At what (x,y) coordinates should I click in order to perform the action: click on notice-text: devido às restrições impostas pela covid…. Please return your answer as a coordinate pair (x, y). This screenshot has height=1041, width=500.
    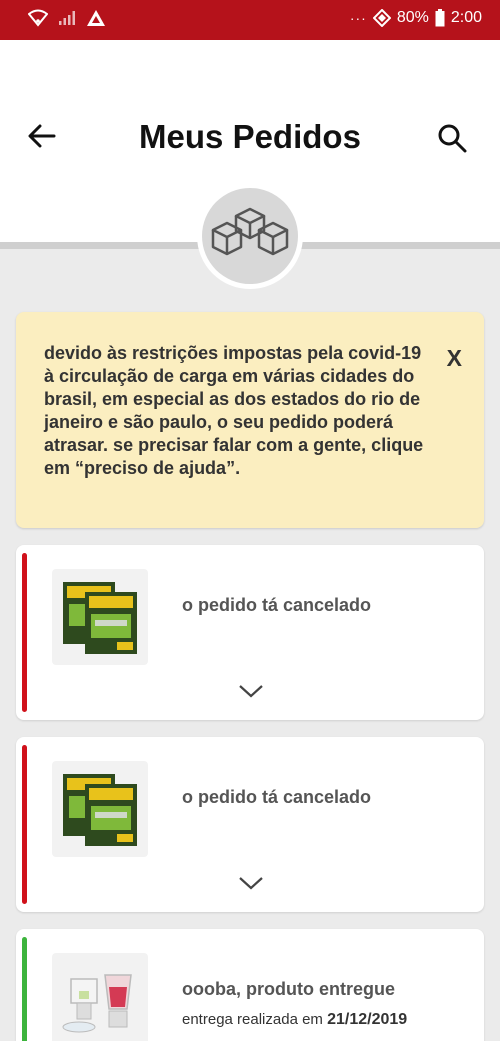
    Looking at the image, I should click on (234, 410).